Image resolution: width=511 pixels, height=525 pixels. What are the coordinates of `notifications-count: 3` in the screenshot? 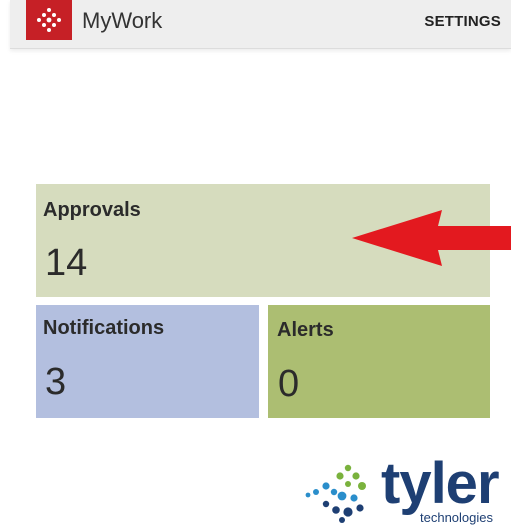 It's located at (56, 382).